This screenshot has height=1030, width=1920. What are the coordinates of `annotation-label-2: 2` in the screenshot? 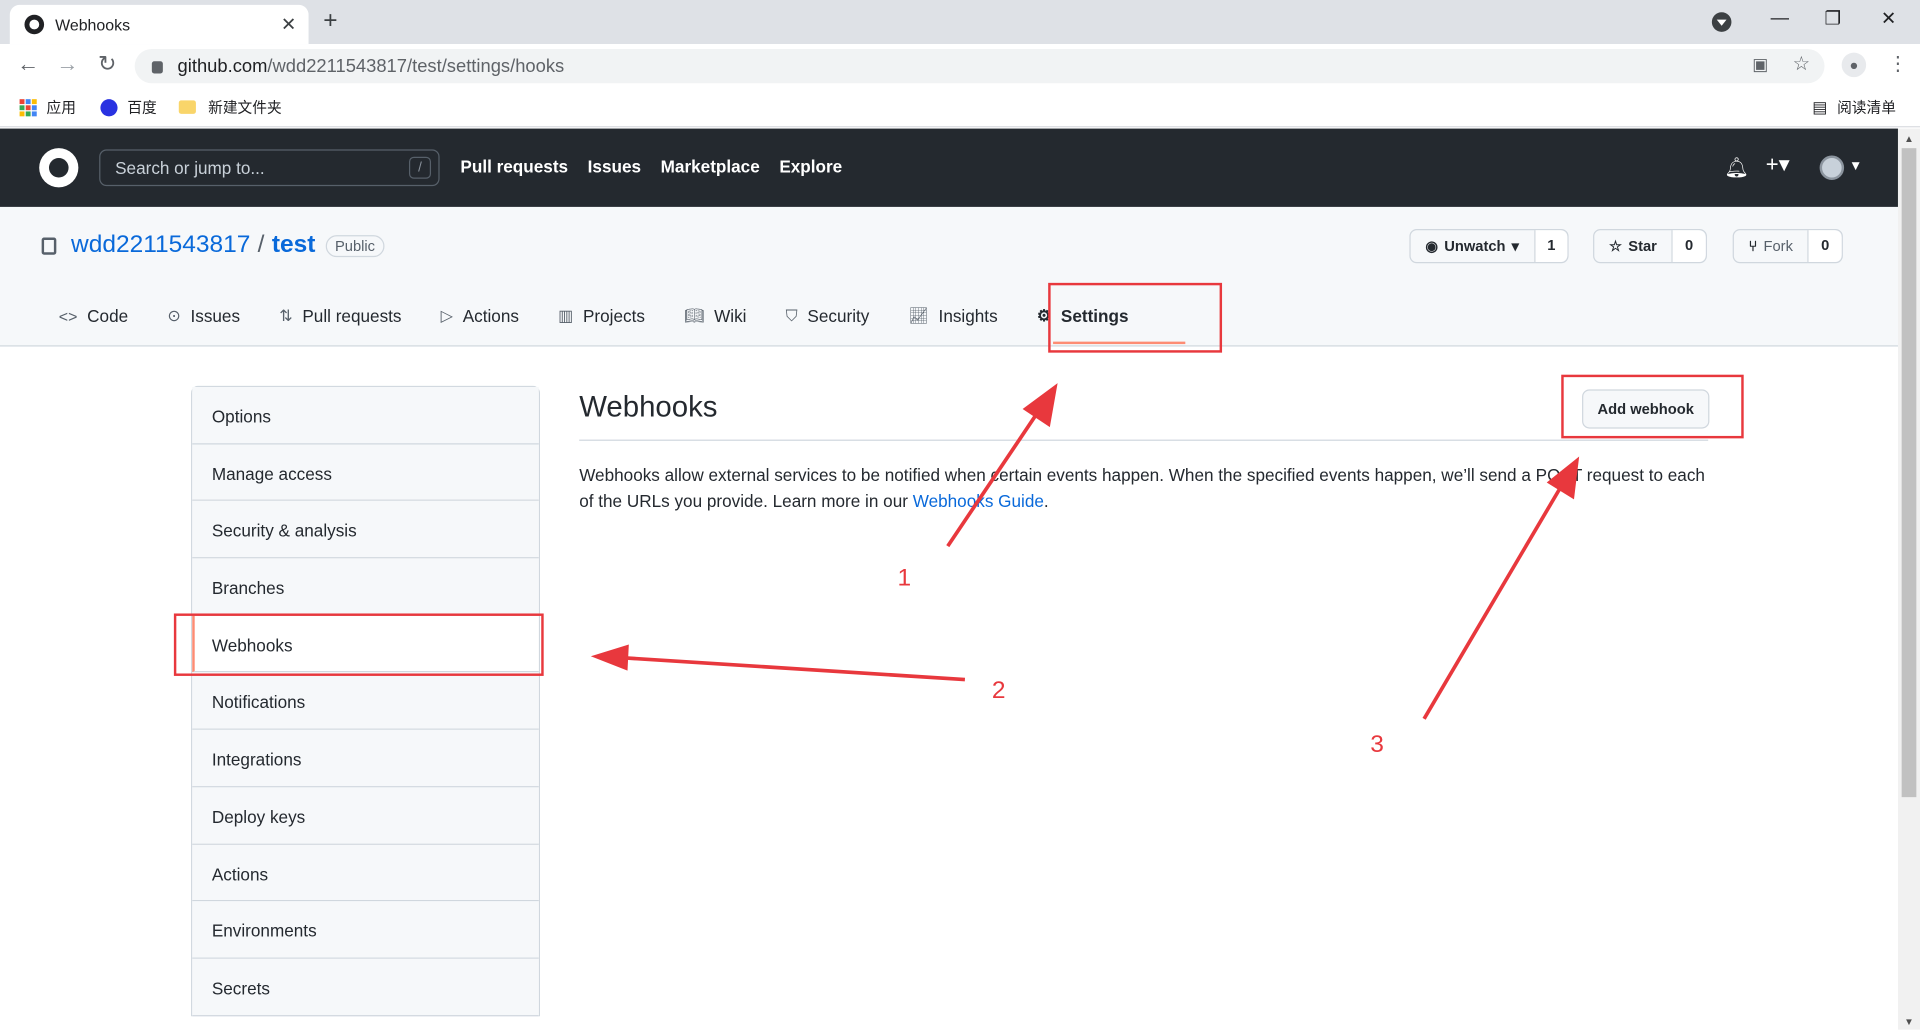 It's located at (998, 691).